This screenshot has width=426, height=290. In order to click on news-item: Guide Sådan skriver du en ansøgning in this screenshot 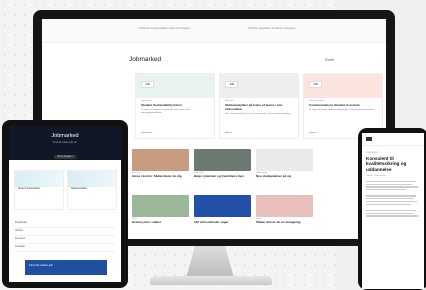, I will do `click(284, 216)`.